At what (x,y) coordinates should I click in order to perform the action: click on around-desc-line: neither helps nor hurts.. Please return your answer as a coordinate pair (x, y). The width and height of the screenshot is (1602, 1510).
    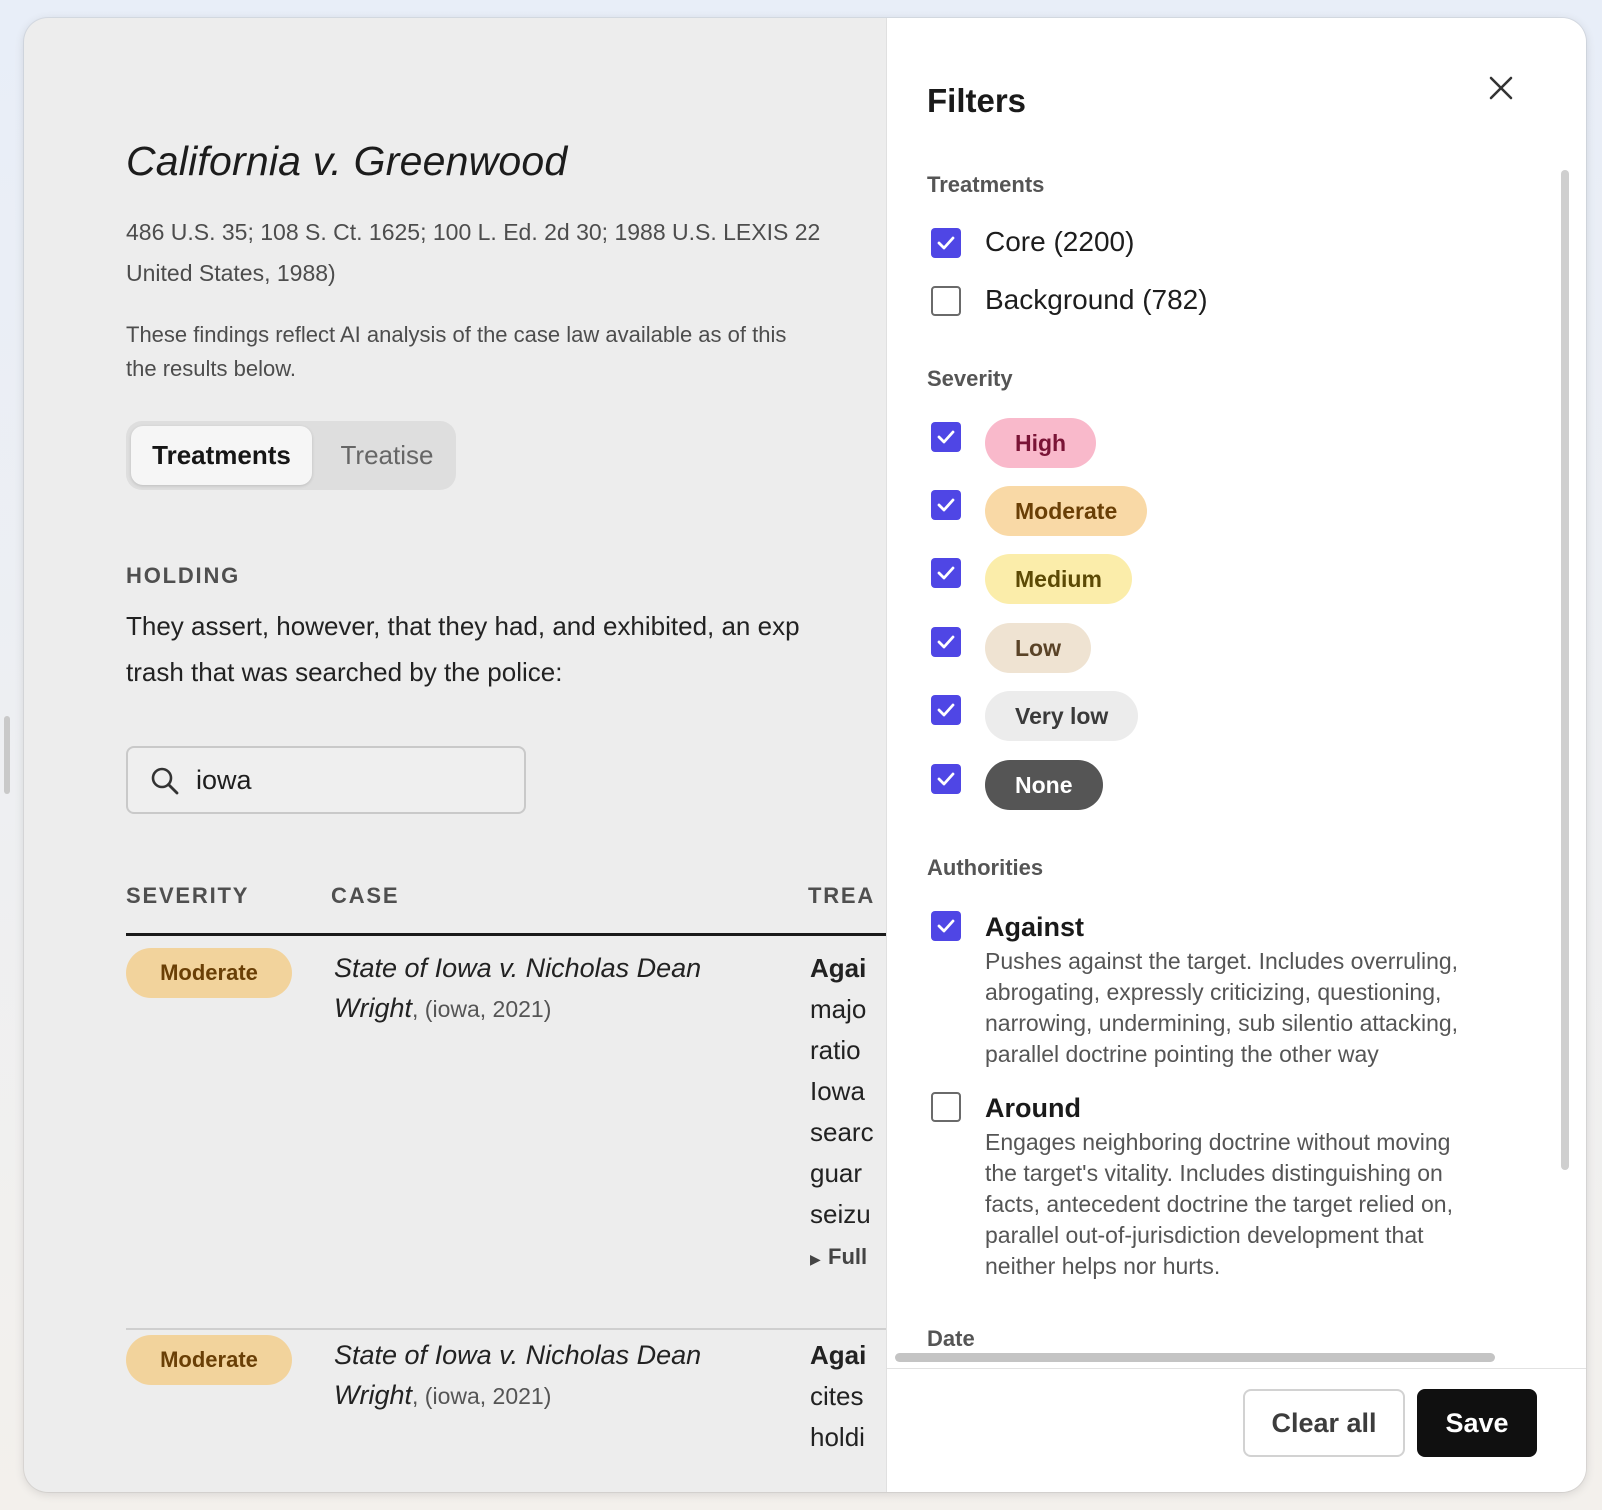
    Looking at the image, I should click on (1103, 1266).